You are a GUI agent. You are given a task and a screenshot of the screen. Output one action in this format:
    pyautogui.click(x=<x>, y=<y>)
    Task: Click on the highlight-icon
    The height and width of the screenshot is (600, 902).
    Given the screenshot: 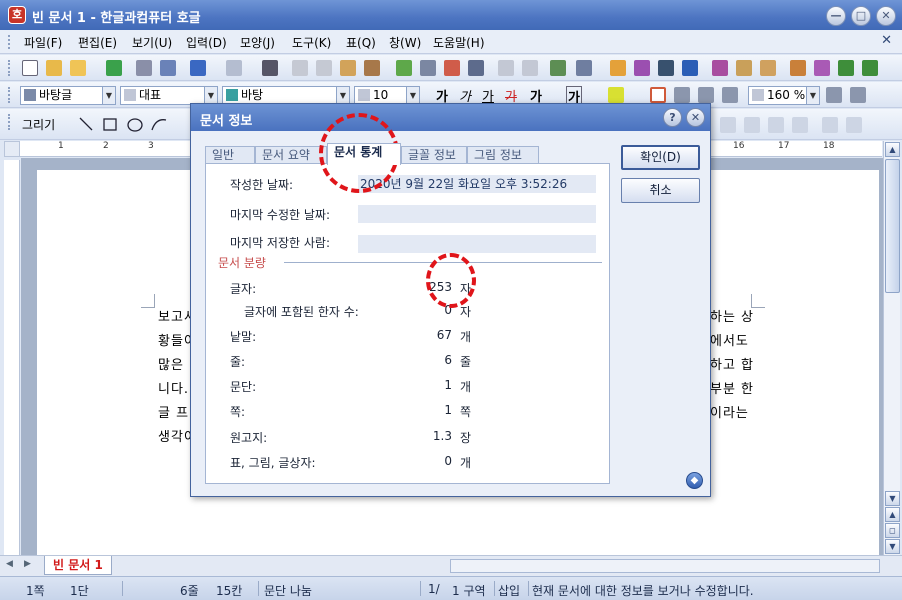 What is the action you would take?
    pyautogui.click(x=616, y=95)
    